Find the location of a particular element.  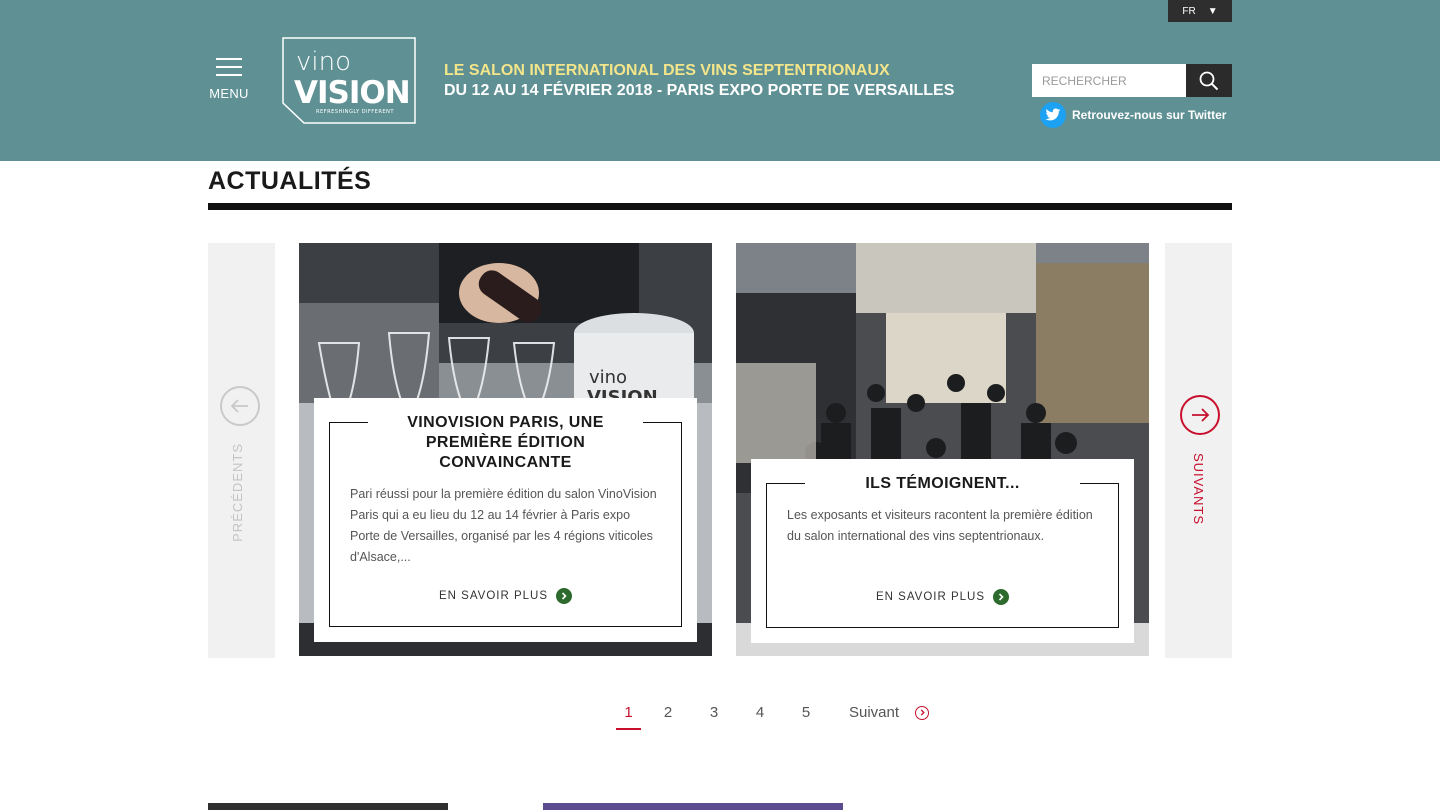

search-icon is located at coordinates (1209, 80).